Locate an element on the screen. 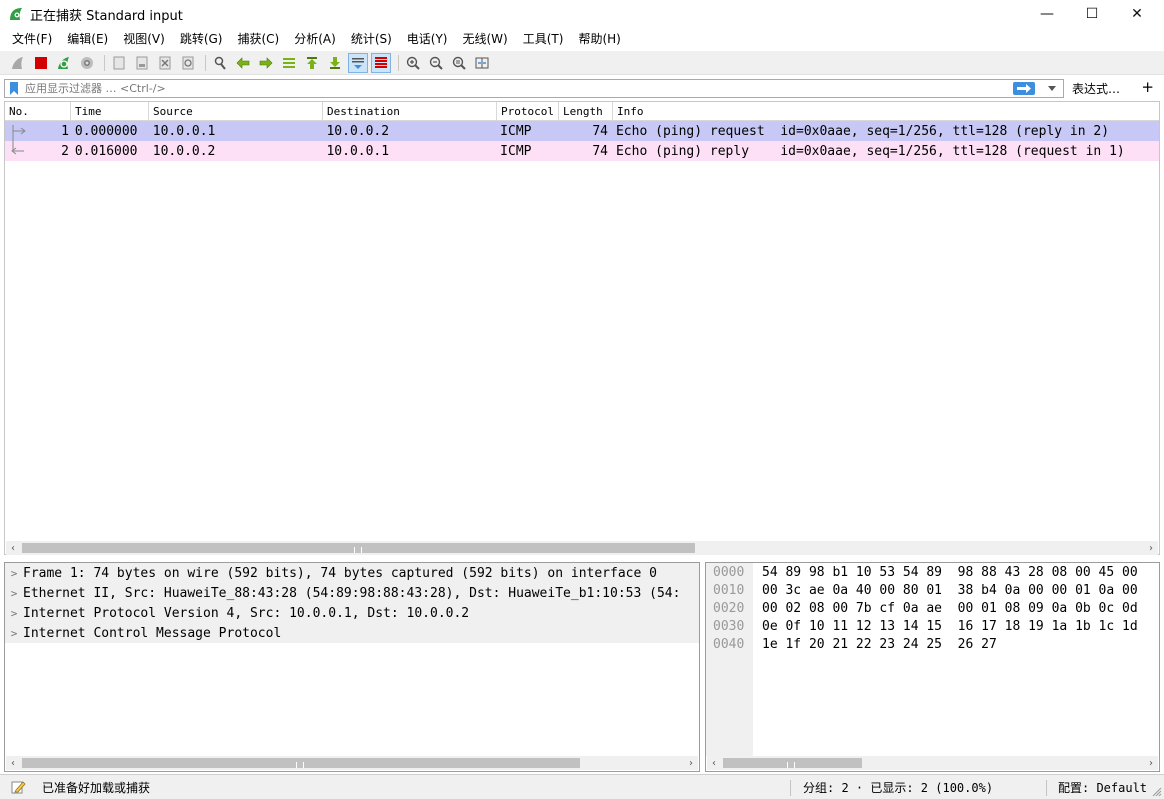  grip-icon is located at coordinates (358, 550).